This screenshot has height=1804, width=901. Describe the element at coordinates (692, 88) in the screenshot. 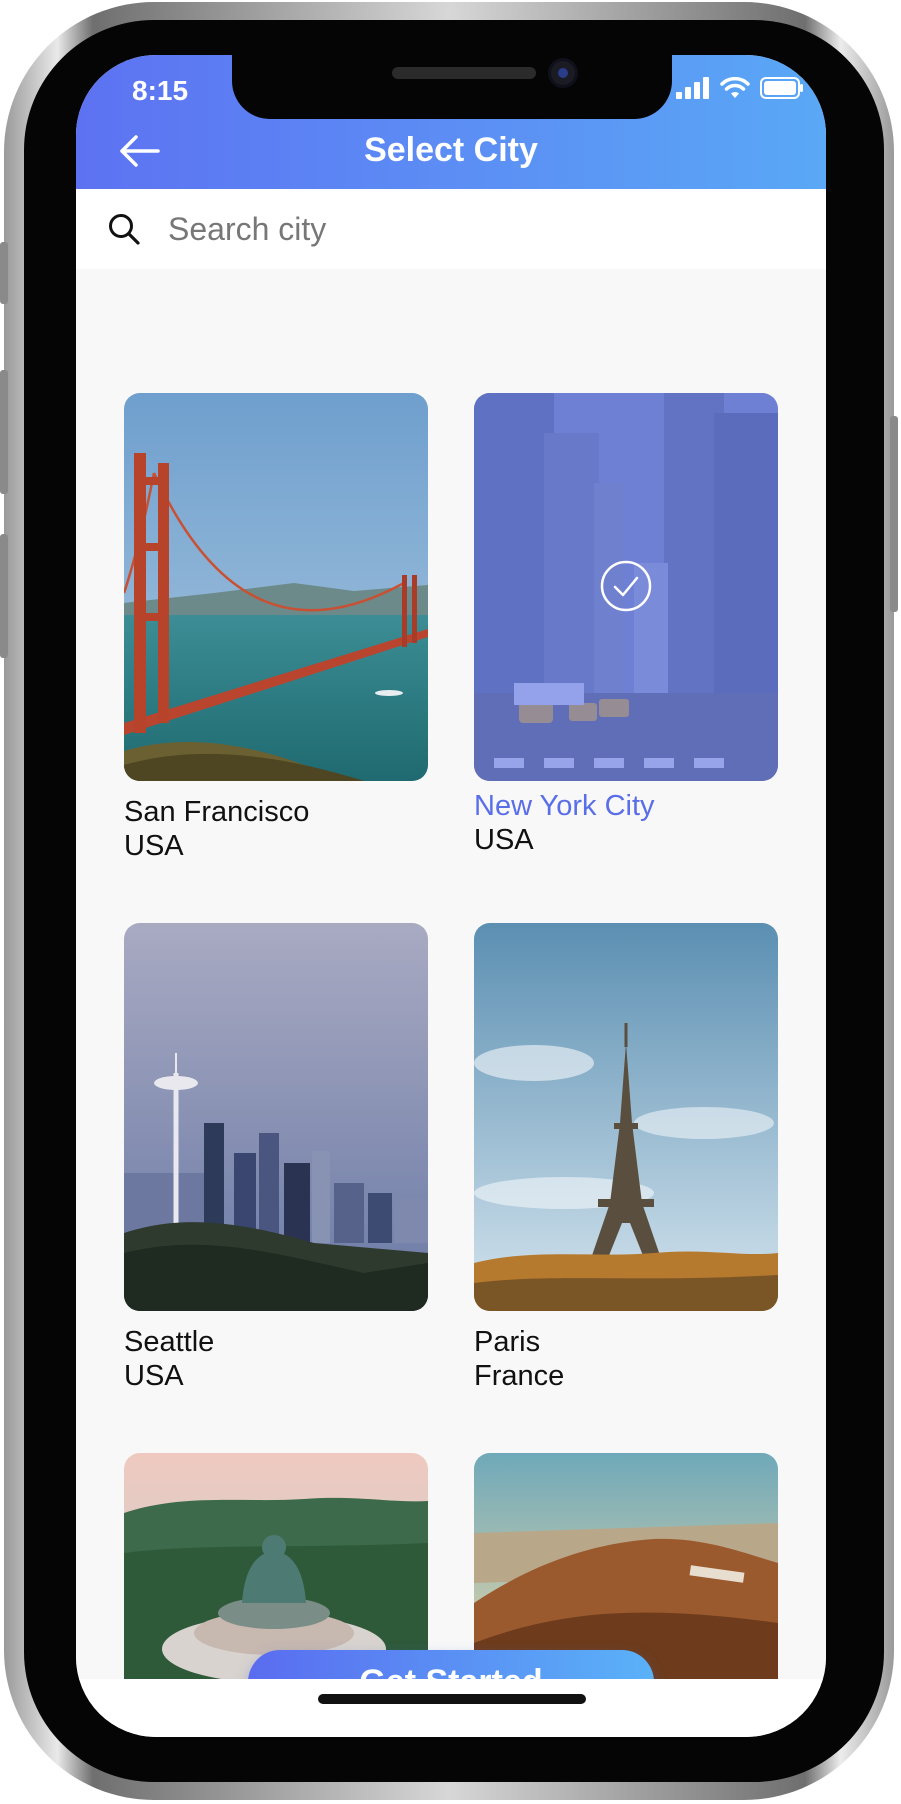

I see `signal-icon` at that location.